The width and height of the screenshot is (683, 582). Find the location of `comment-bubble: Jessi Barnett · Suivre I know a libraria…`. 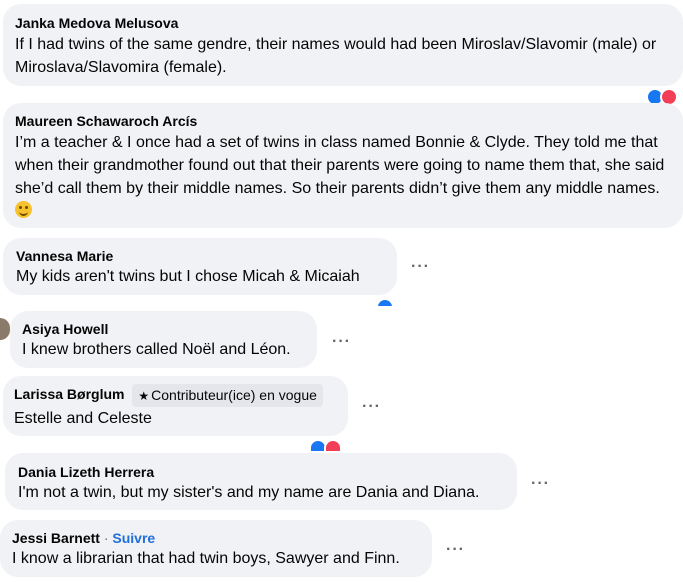

comment-bubble: Jessi Barnett · Suivre I know a libraria… is located at coordinates (216, 548).